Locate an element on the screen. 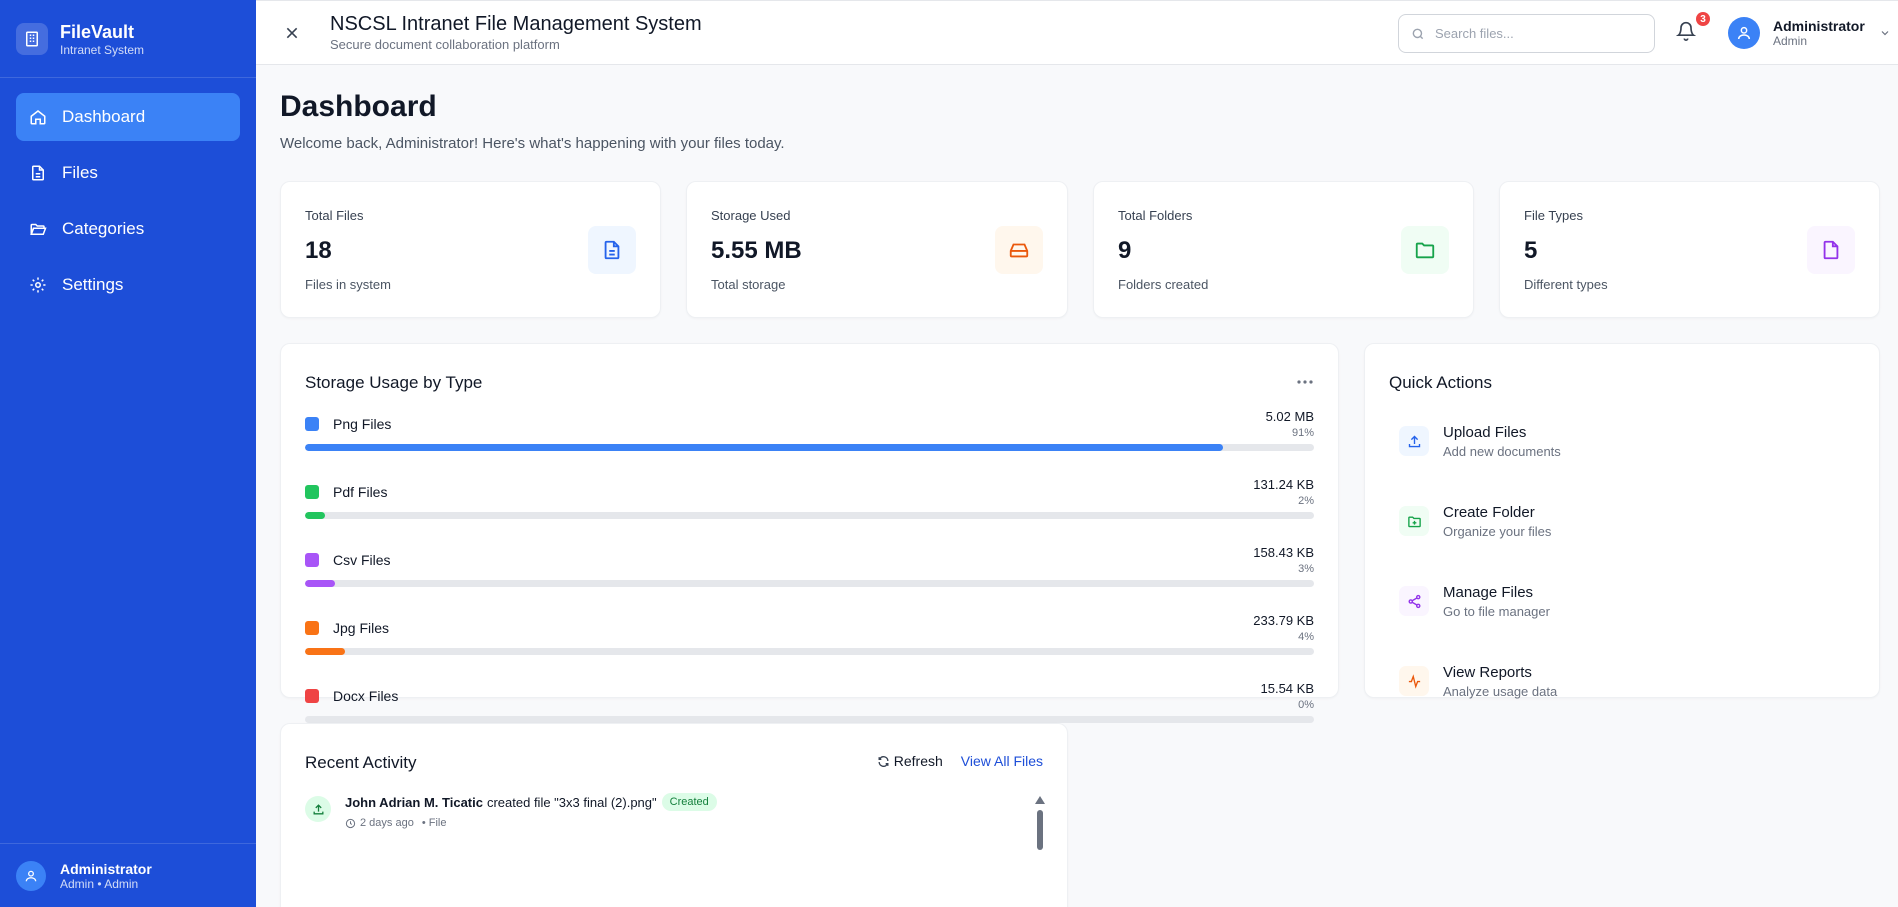  activity-text: created file "3x3 final (2).png" is located at coordinates (571, 802).